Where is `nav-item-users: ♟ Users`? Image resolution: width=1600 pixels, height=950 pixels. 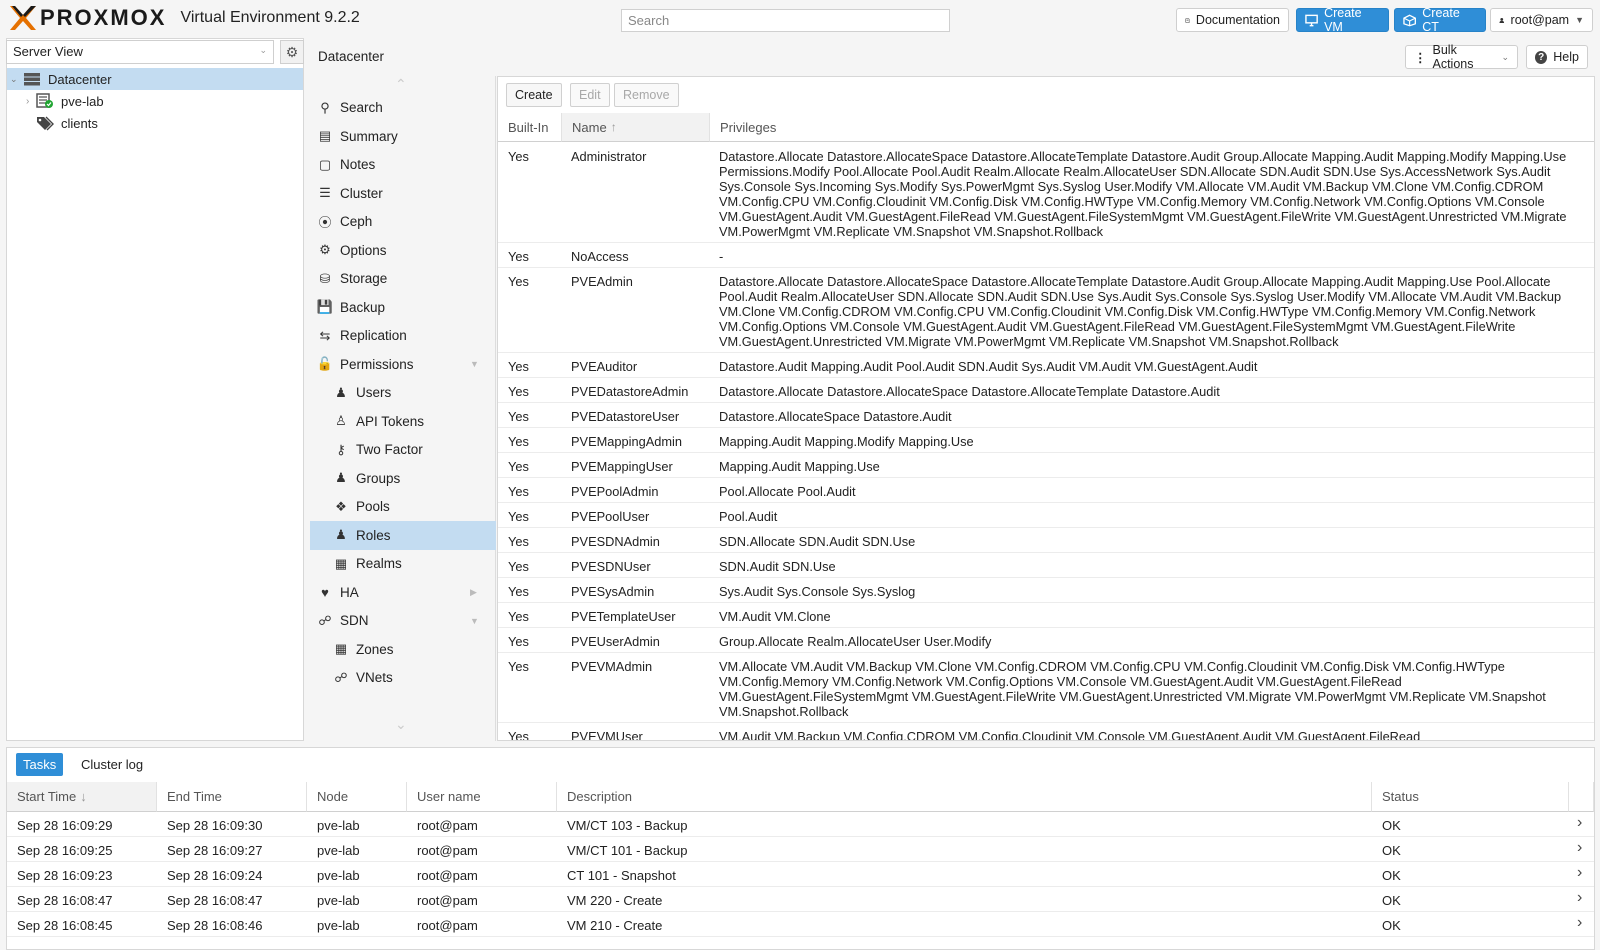 nav-item-users: ♟ Users is located at coordinates (403, 392).